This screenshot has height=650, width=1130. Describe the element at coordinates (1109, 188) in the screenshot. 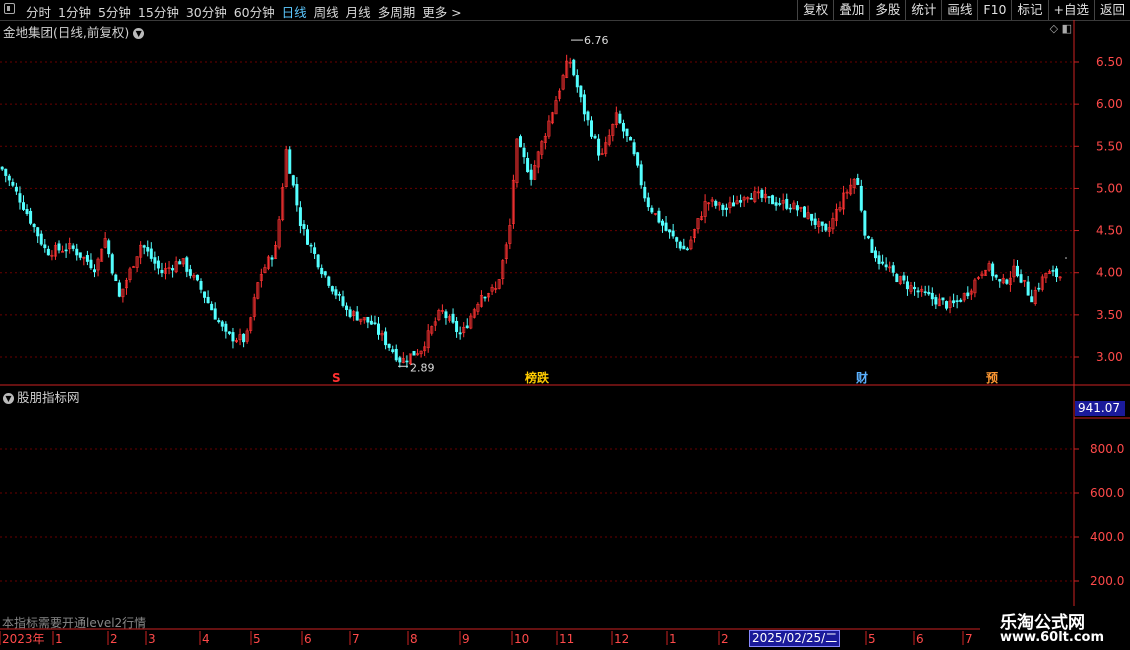

I see `price-tick-label: 5.00` at that location.